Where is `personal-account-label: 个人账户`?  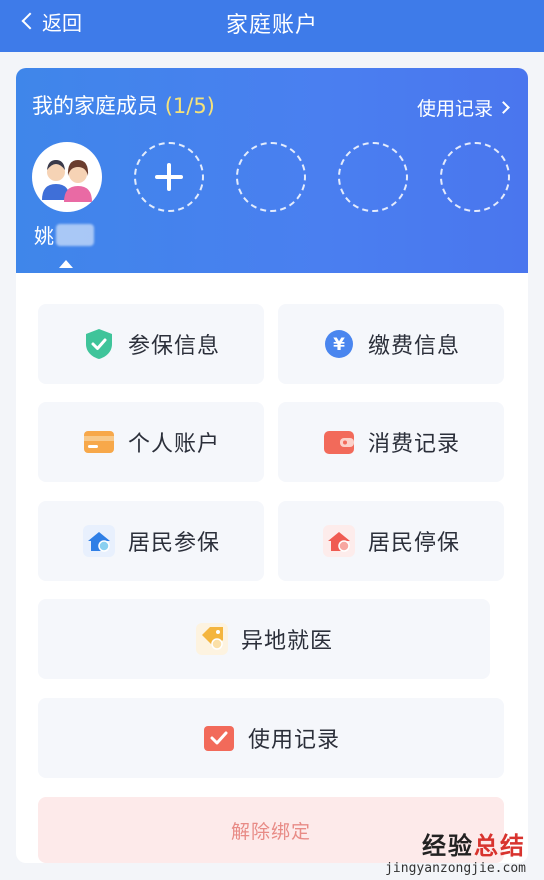
personal-account-label: 个人账户 is located at coordinates (173, 444).